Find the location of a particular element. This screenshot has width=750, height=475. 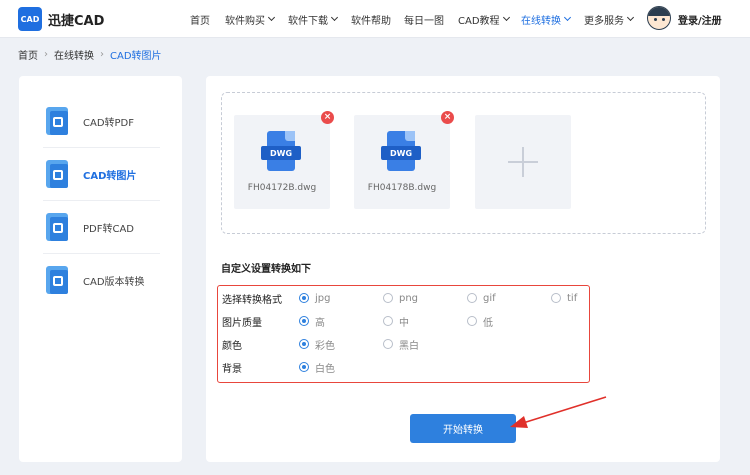

annotation-arrow is located at coordinates (558, 412).